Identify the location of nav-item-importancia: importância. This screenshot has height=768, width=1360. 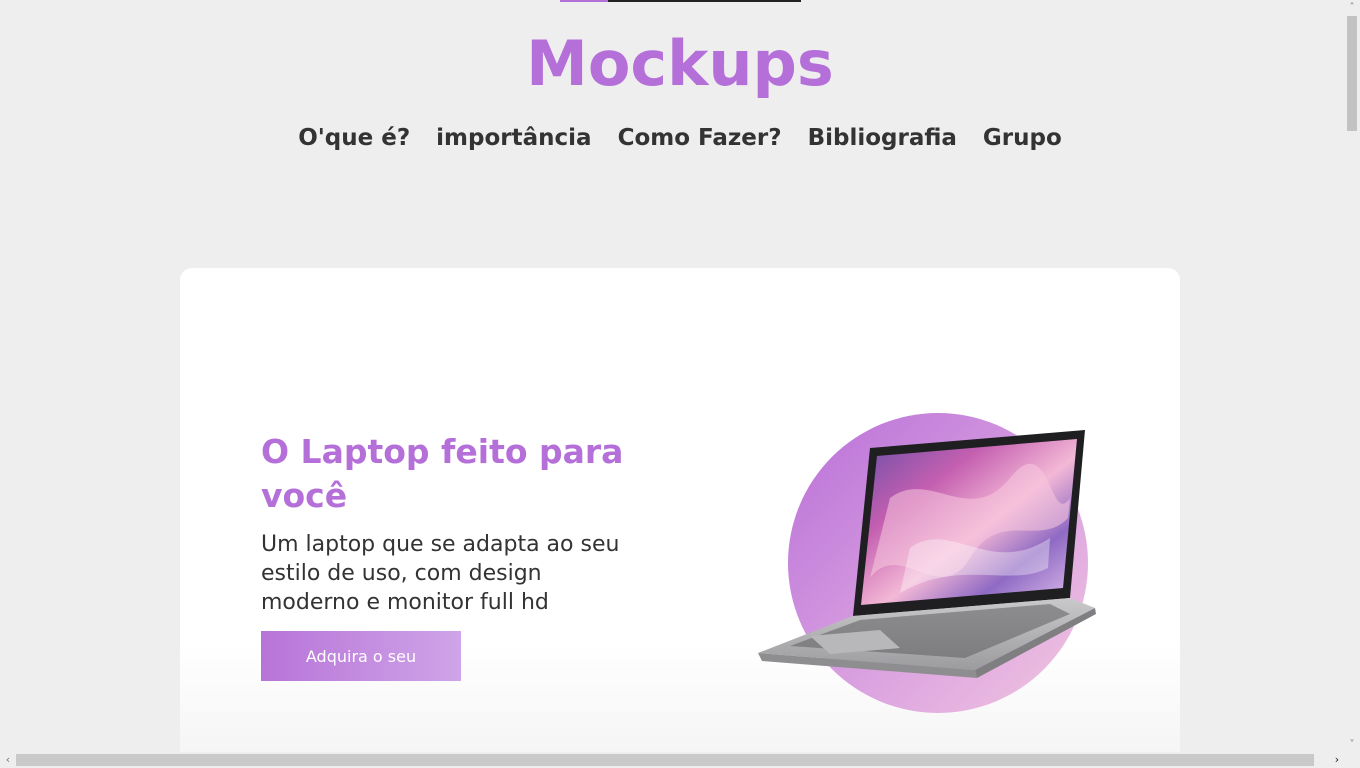
(513, 138).